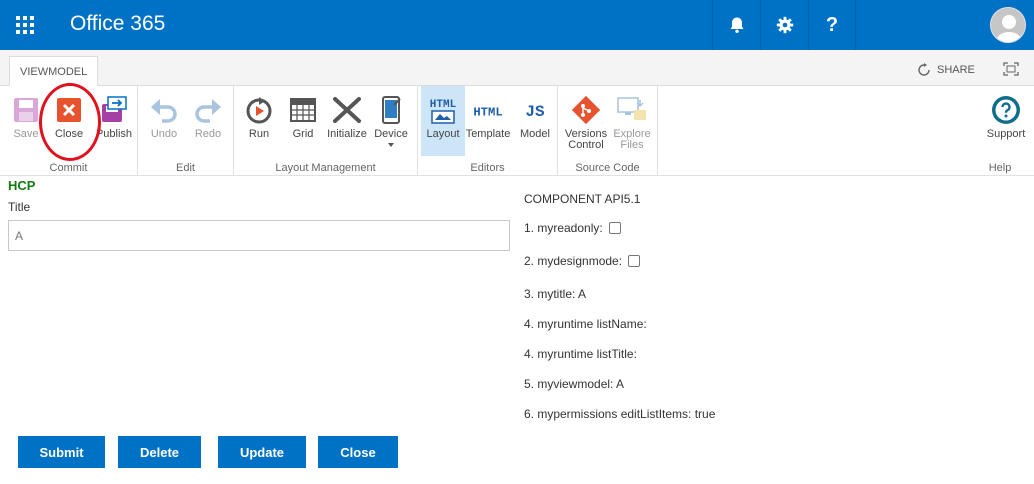  I want to click on share-label: SHARE, so click(956, 70).